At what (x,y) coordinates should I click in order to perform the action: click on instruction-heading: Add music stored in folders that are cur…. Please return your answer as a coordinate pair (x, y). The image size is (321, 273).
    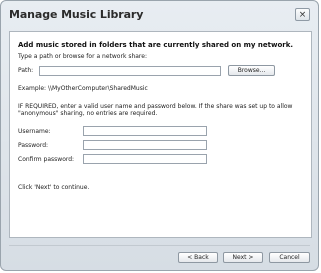
    Looking at the image, I should click on (156, 45).